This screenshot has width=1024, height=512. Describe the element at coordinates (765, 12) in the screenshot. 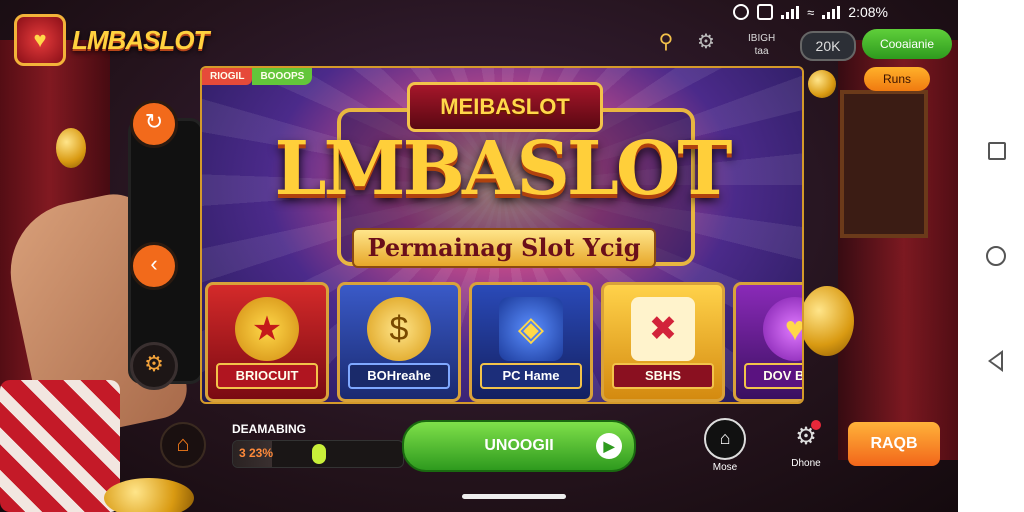

I see `sim-icon` at that location.